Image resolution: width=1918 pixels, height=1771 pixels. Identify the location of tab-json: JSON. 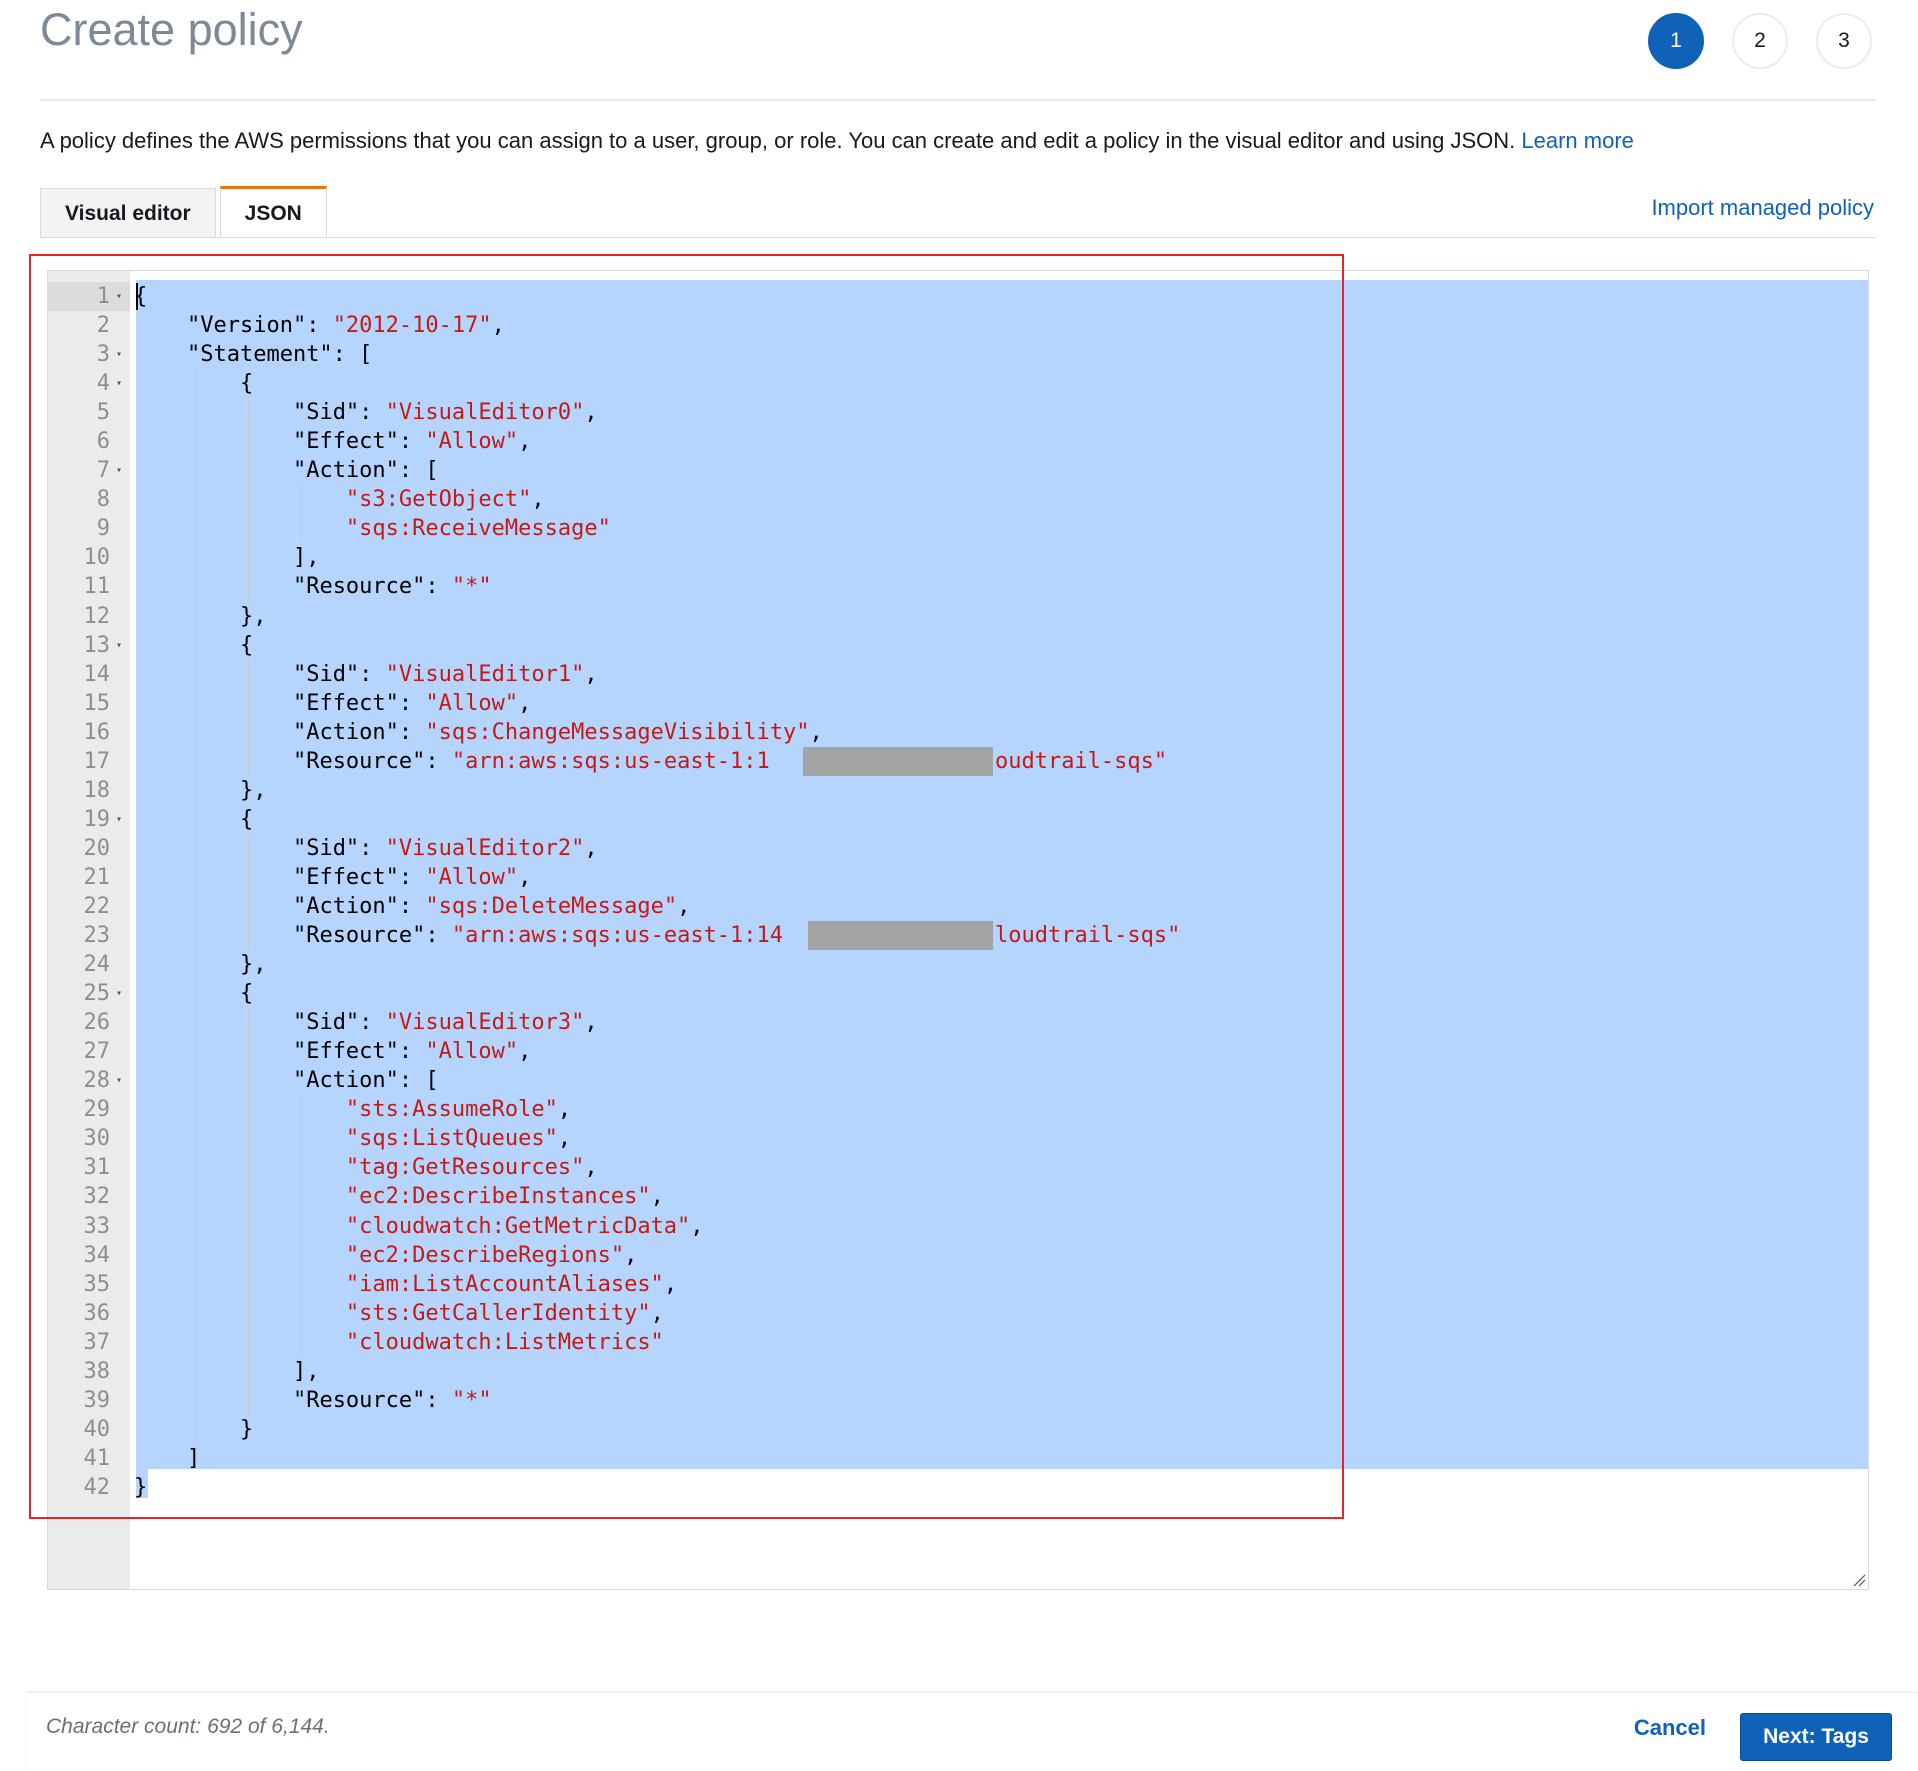
(273, 212).